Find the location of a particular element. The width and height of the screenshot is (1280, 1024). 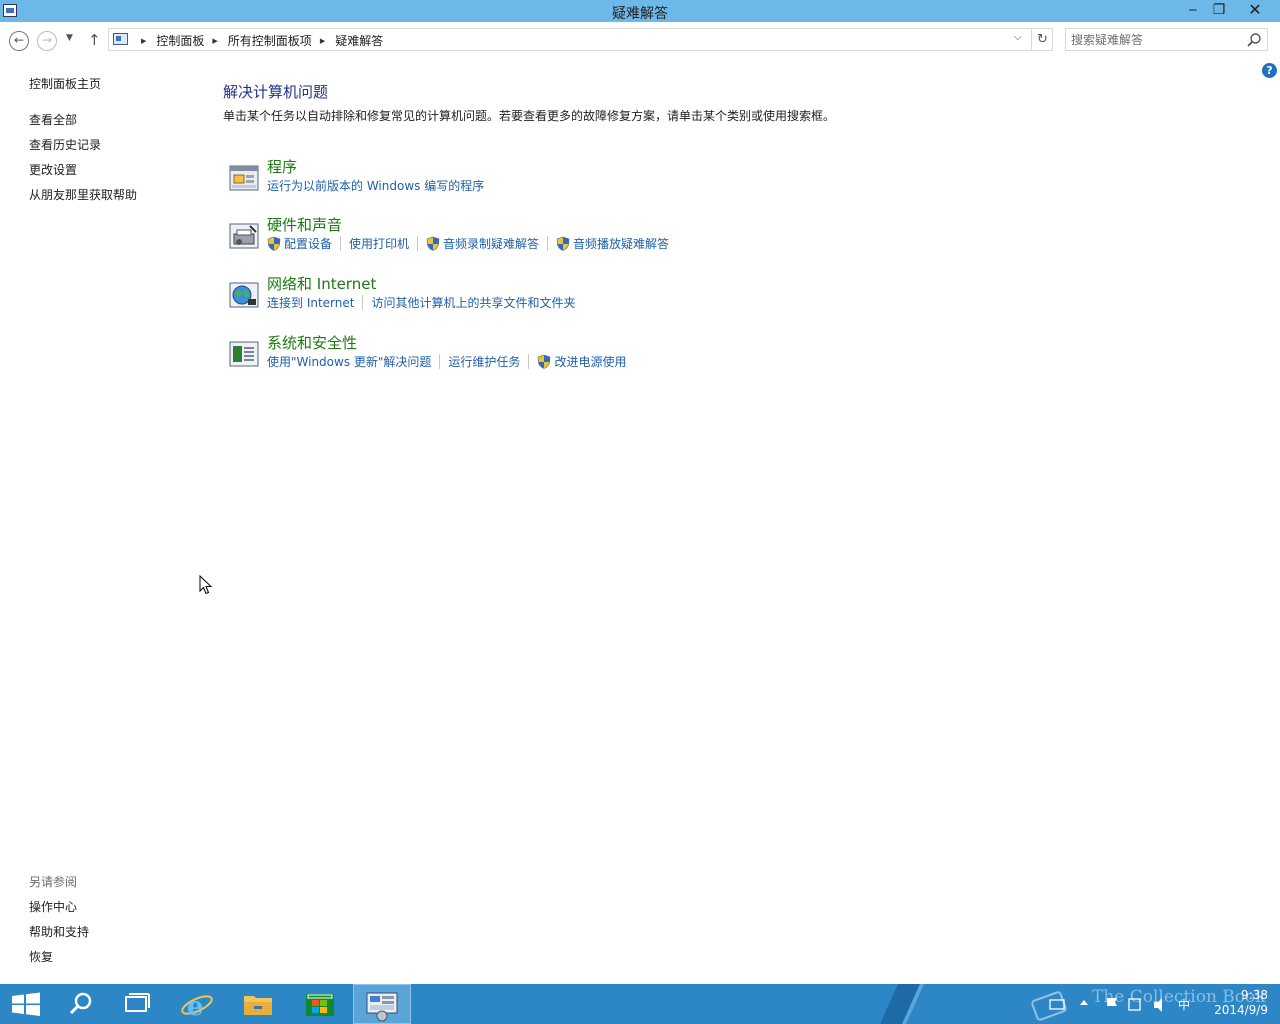

category-links: 配置设备 使用打印机 音频录制疑难解答 音频播放疑难解答 is located at coordinates (468, 243).